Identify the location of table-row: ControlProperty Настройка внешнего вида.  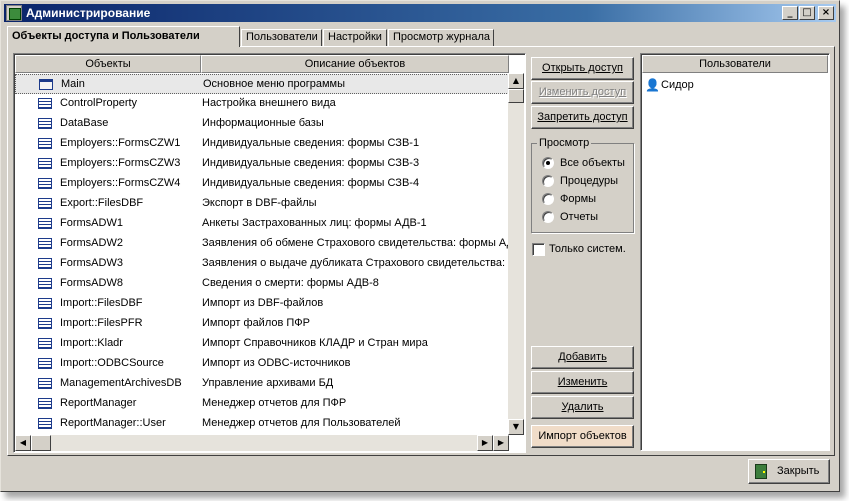
(262, 104).